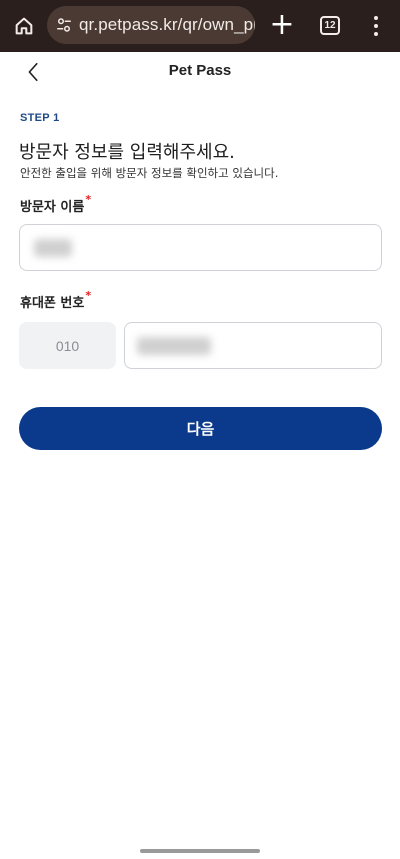 This screenshot has width=400, height=859. I want to click on home-button, so click(24, 26).